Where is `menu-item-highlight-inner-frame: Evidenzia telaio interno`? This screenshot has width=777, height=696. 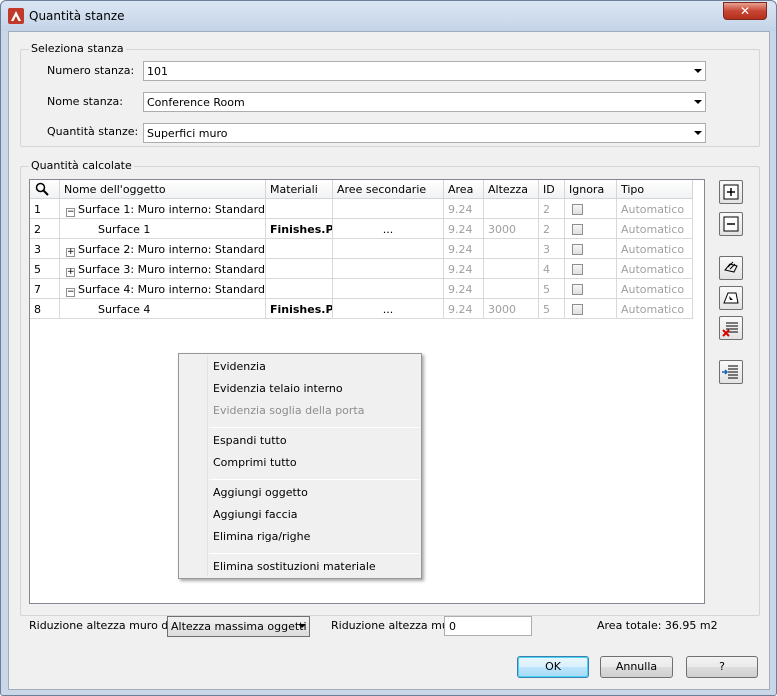 menu-item-highlight-inner-frame: Evidenzia telaio interno is located at coordinates (278, 392).